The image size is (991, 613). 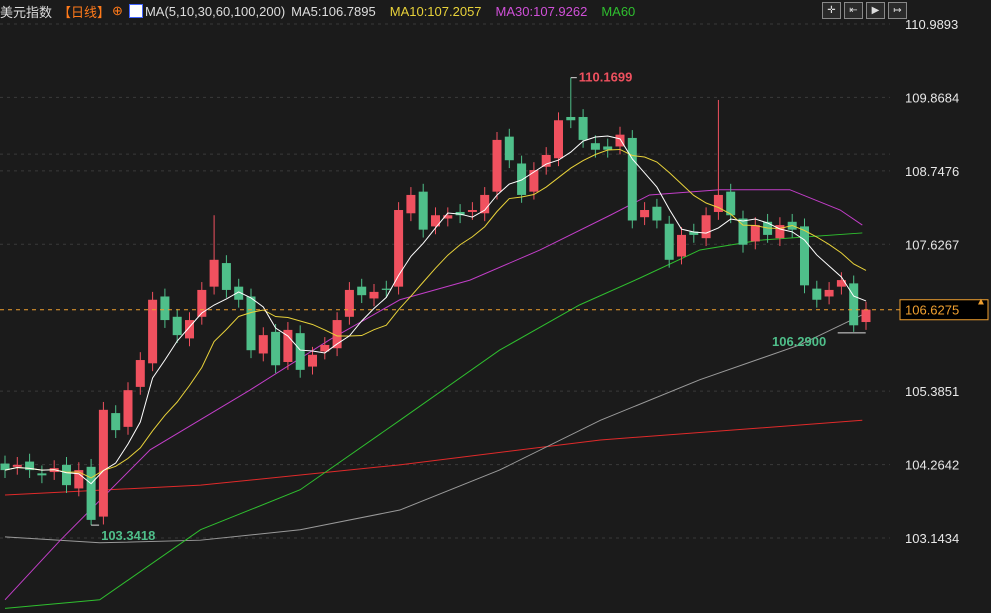 I want to click on y-tick-label: 108.7476, so click(x=932, y=171).